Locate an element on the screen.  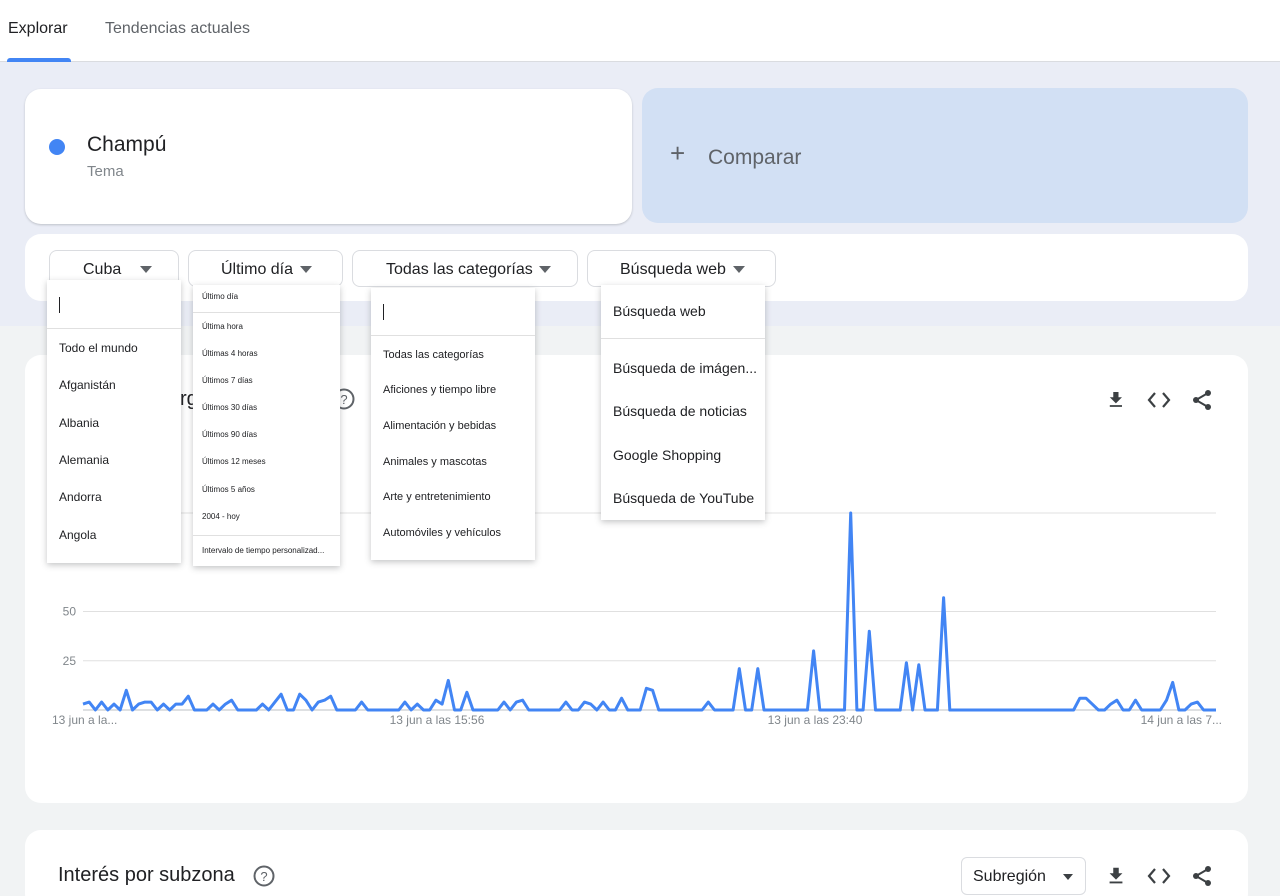
search-type-filter-button: Búsqueda web is located at coordinates (681, 268).